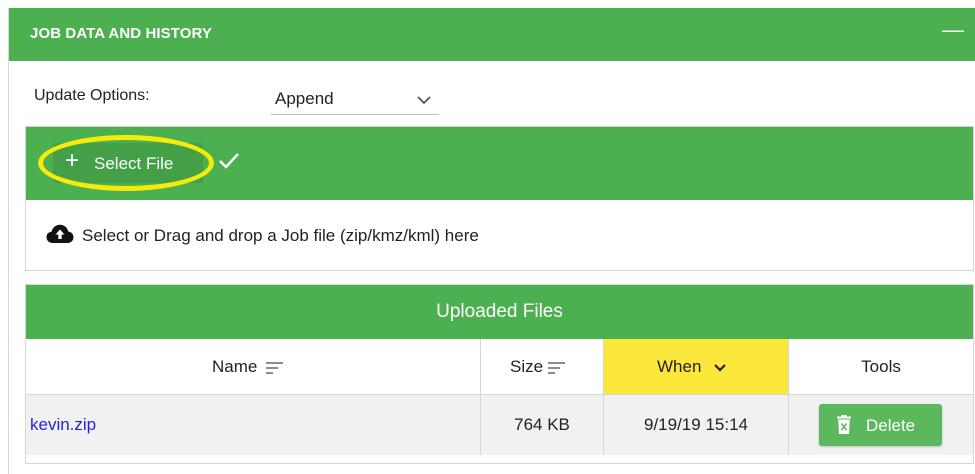 The width and height of the screenshot is (975, 474). I want to click on uploaded-files-header: Uploaded Files, so click(499, 312).